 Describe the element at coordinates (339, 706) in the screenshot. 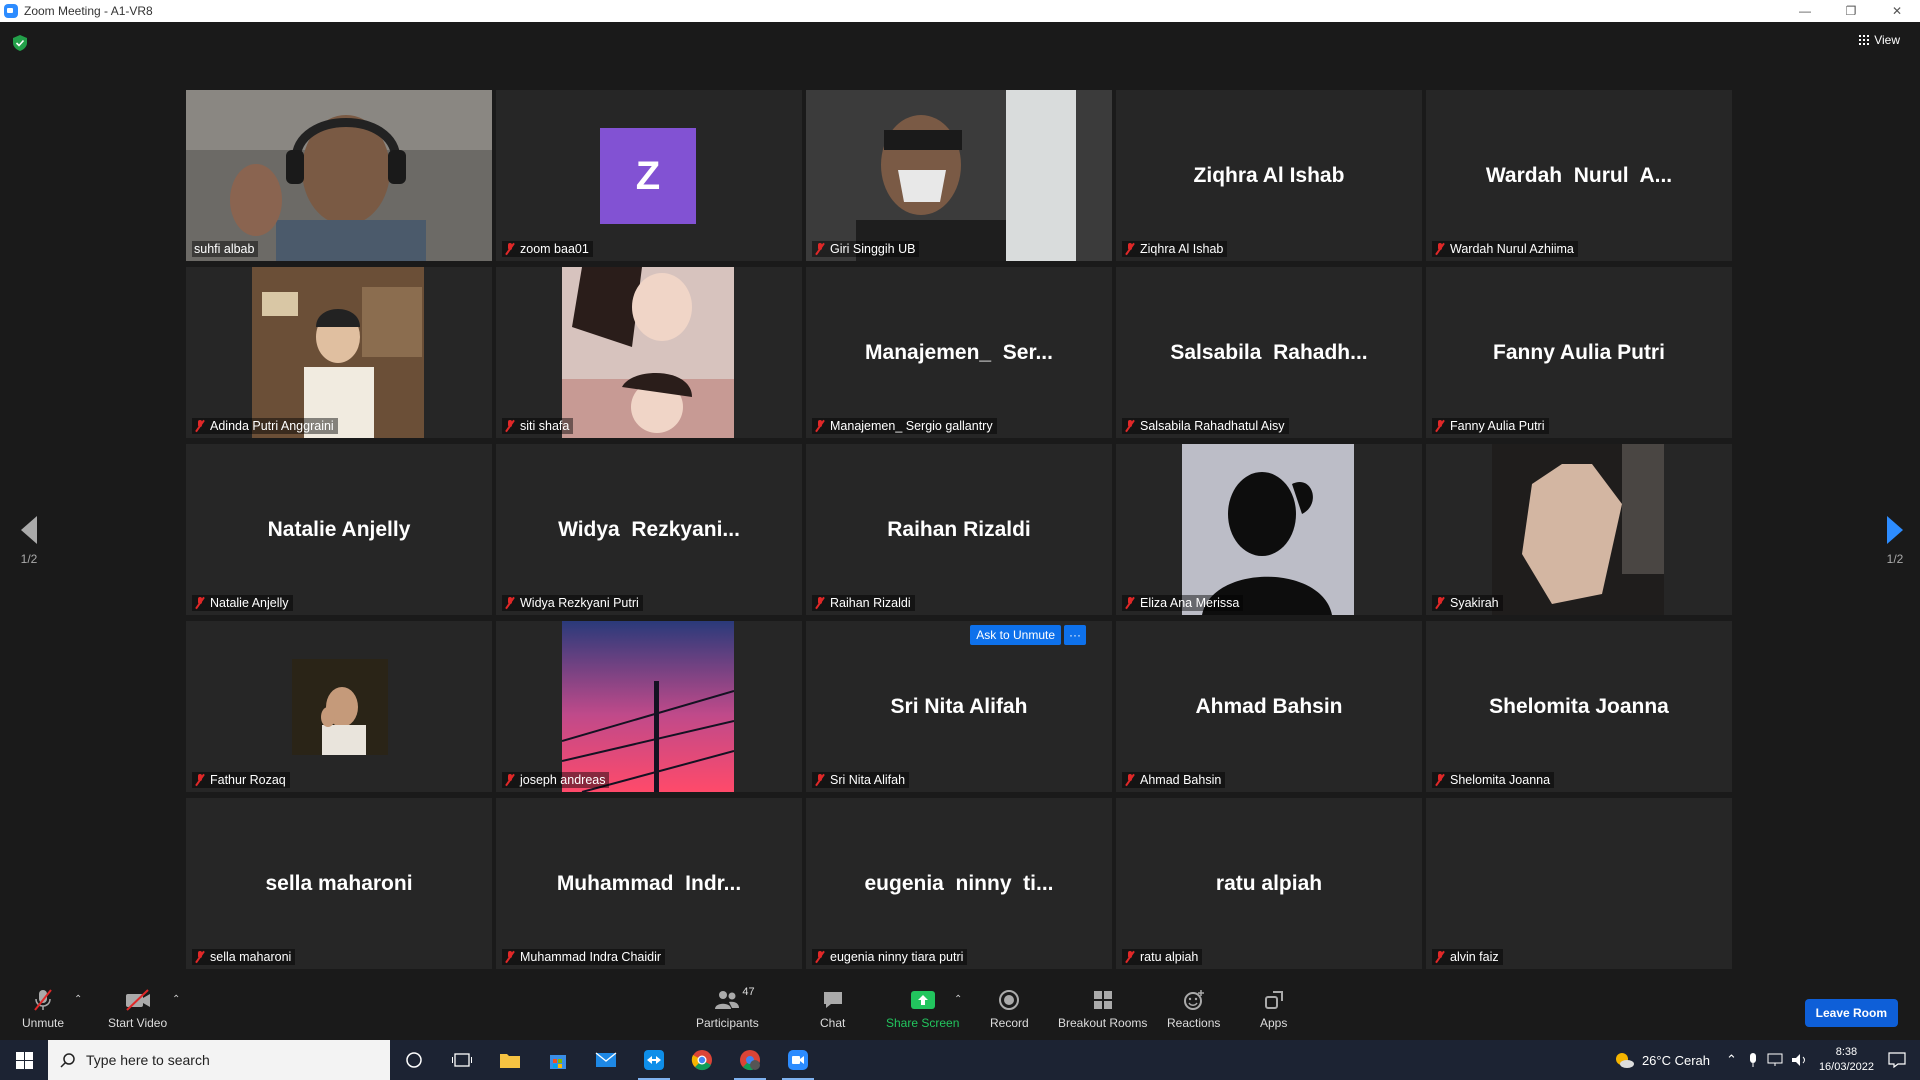

I see `participant-tile: Fathur Rozaq` at that location.